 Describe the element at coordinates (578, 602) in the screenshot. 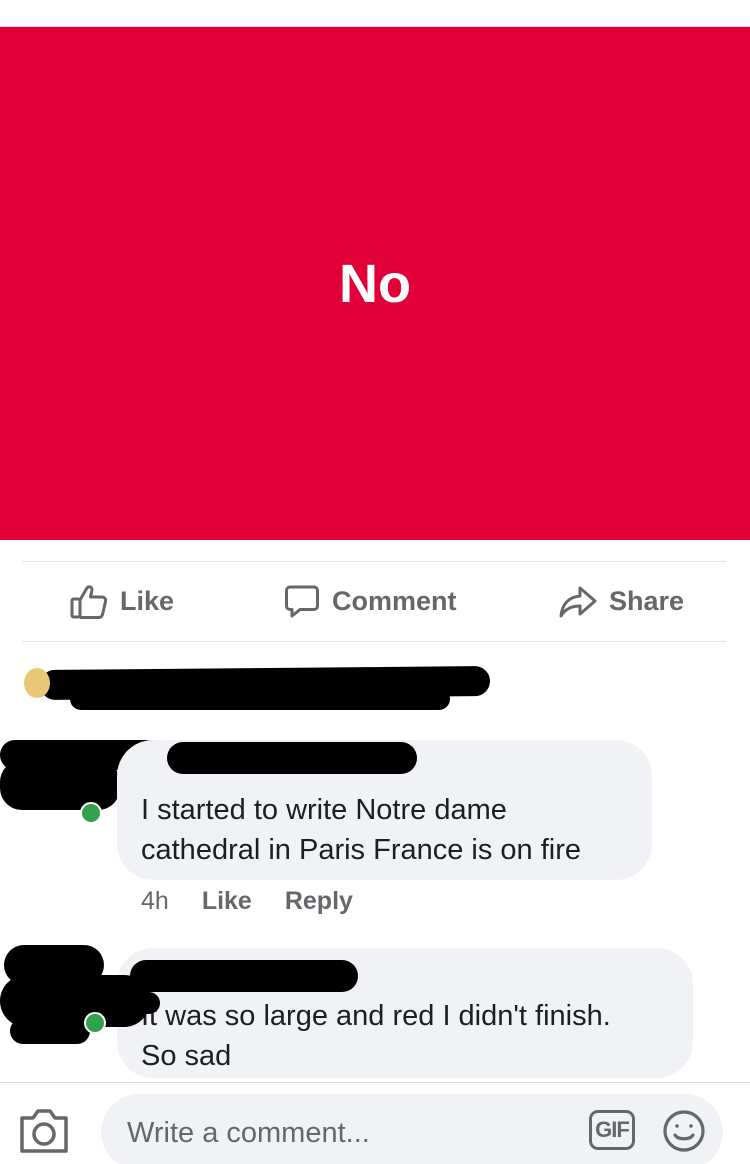

I see `share-arrow-icon` at that location.